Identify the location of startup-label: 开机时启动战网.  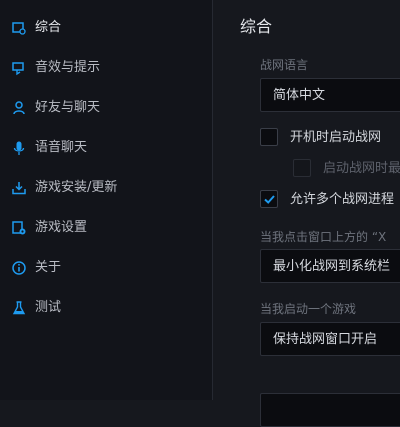
(336, 137).